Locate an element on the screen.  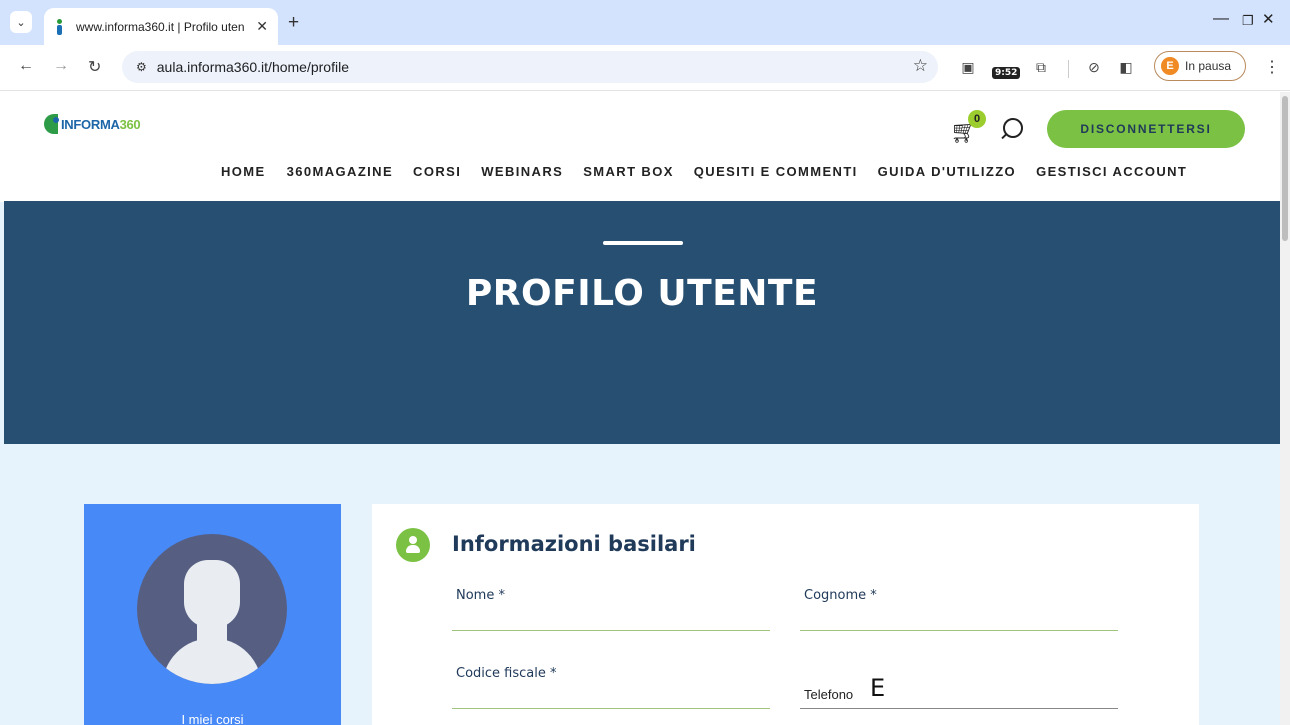
performance-icon: ⊘ is located at coordinates (1094, 67).